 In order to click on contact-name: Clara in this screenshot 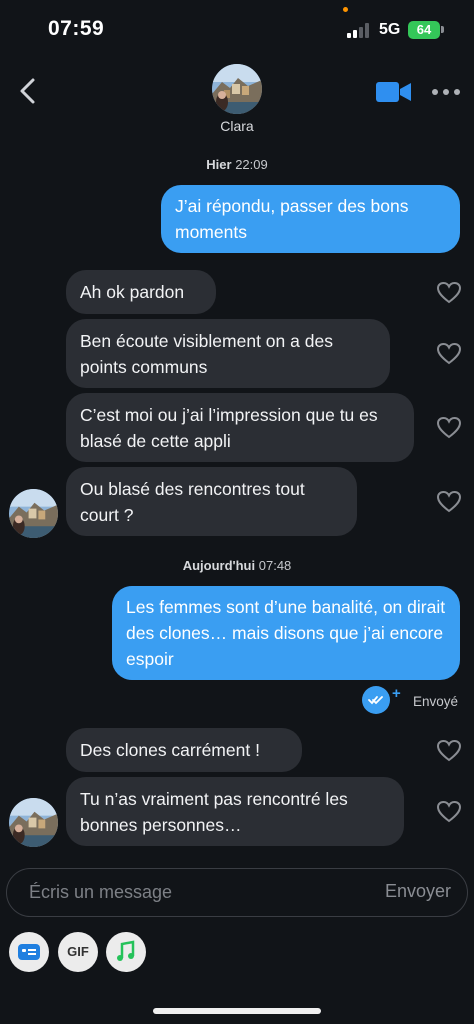, I will do `click(237, 126)`.